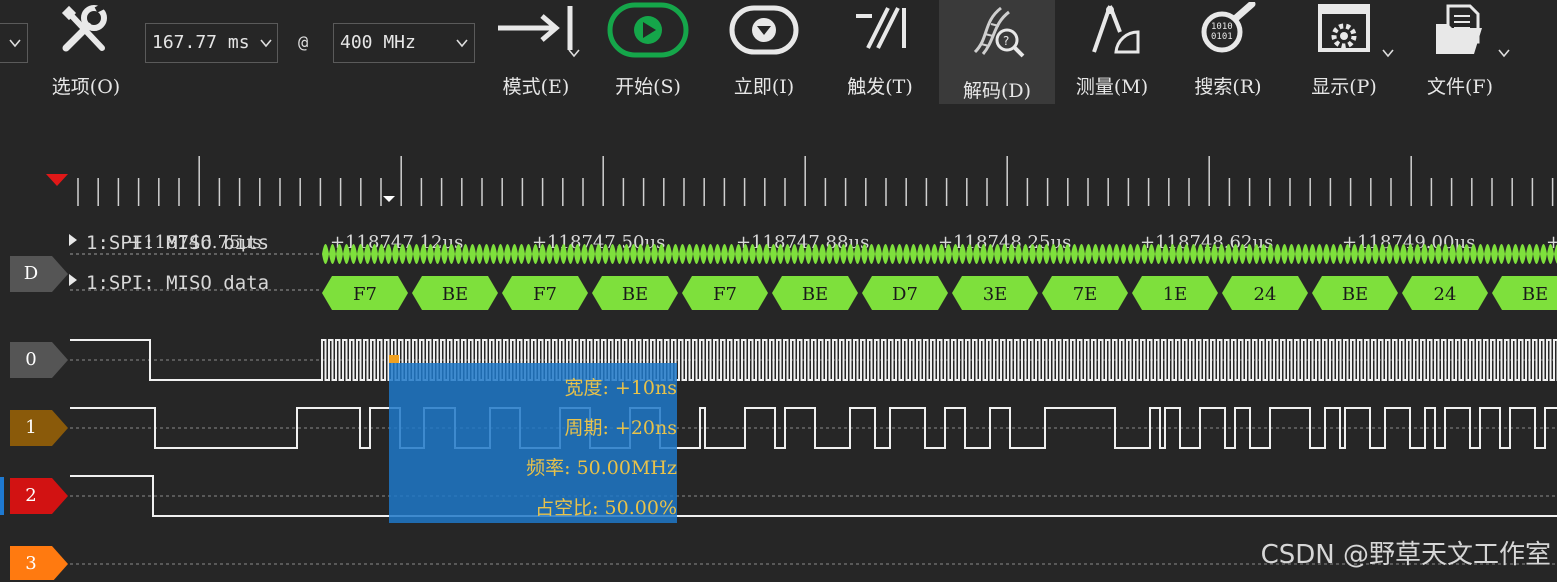  What do you see at coordinates (620, 428) in the screenshot?
I see `period-text: 周期: +20ns` at bounding box center [620, 428].